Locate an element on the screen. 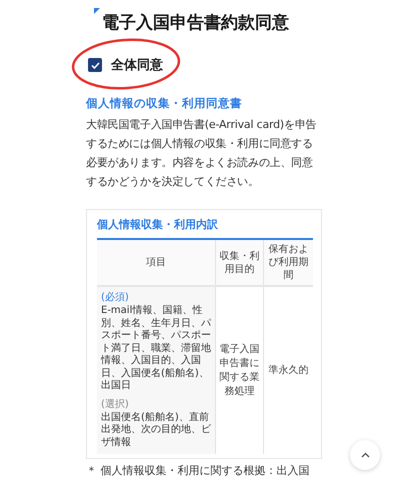 This screenshot has height=500, width=400. corner-mark-icon is located at coordinates (97, 11).